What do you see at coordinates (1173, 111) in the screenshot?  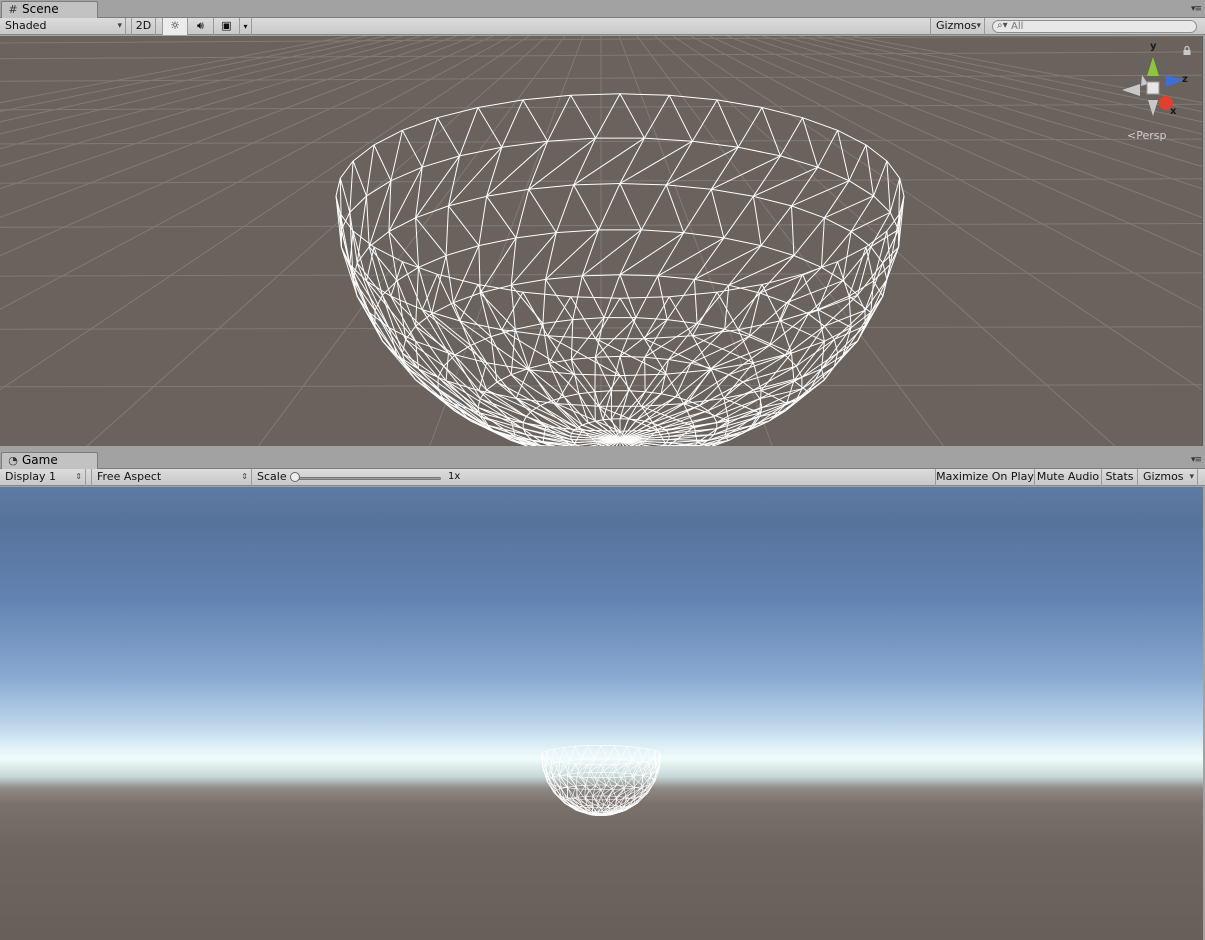 I see `x-axis-label: x` at bounding box center [1173, 111].